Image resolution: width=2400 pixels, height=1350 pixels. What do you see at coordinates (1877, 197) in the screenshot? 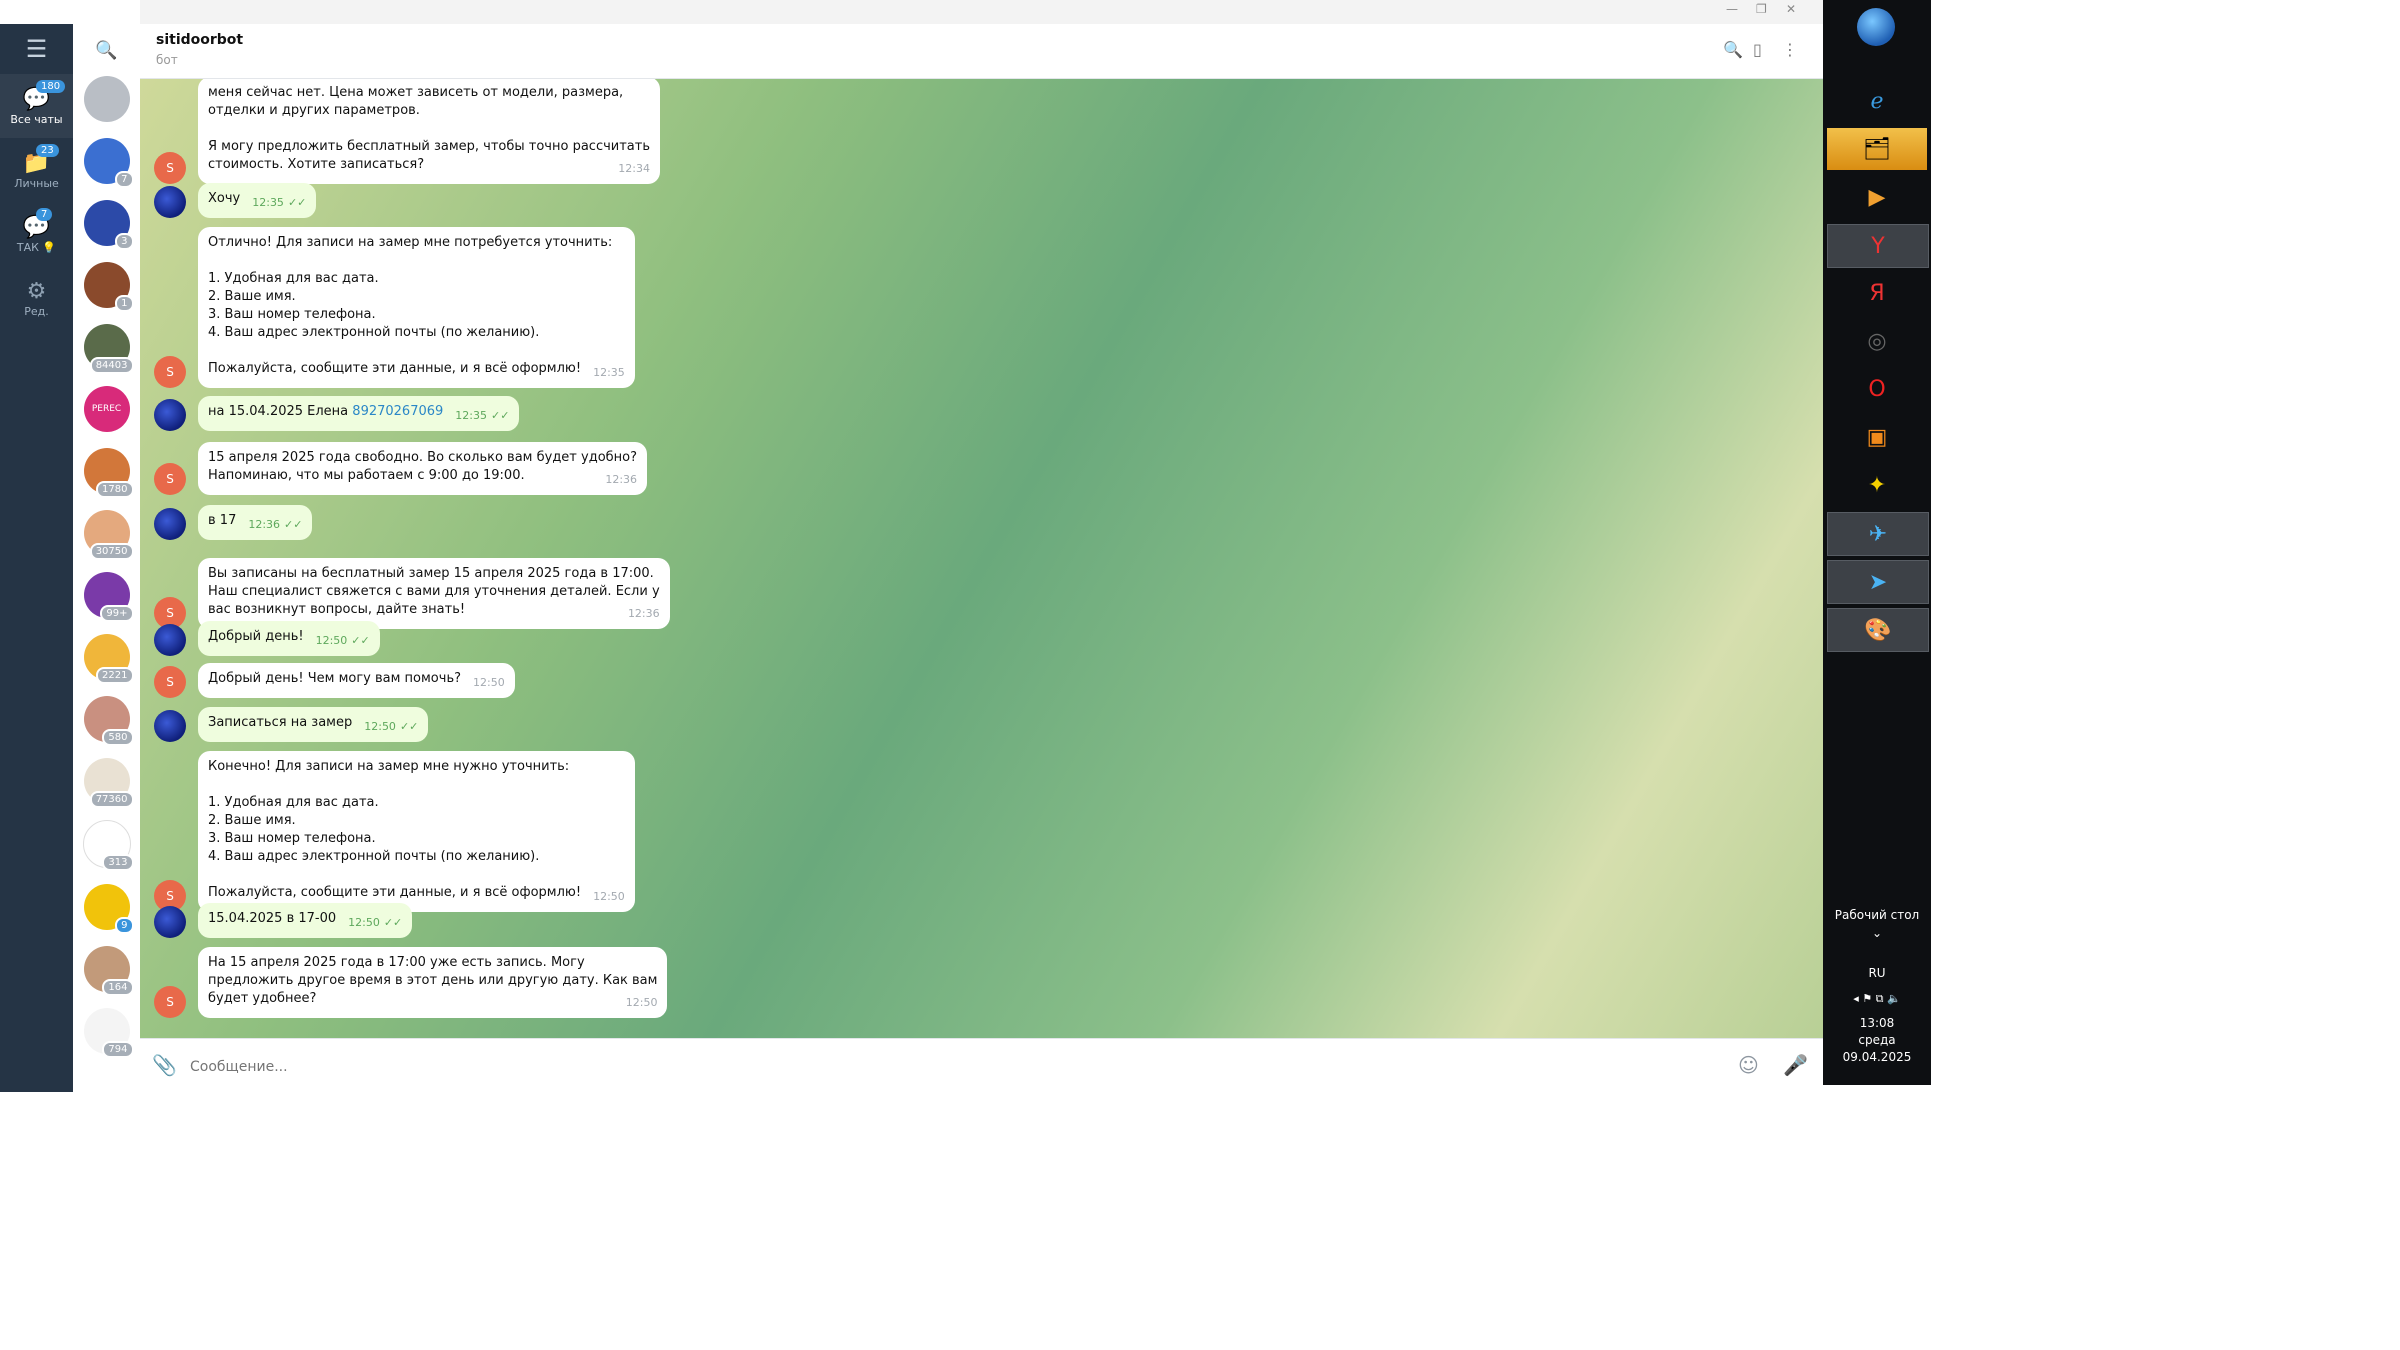
I see `media-player-icon: ▶` at bounding box center [1877, 197].